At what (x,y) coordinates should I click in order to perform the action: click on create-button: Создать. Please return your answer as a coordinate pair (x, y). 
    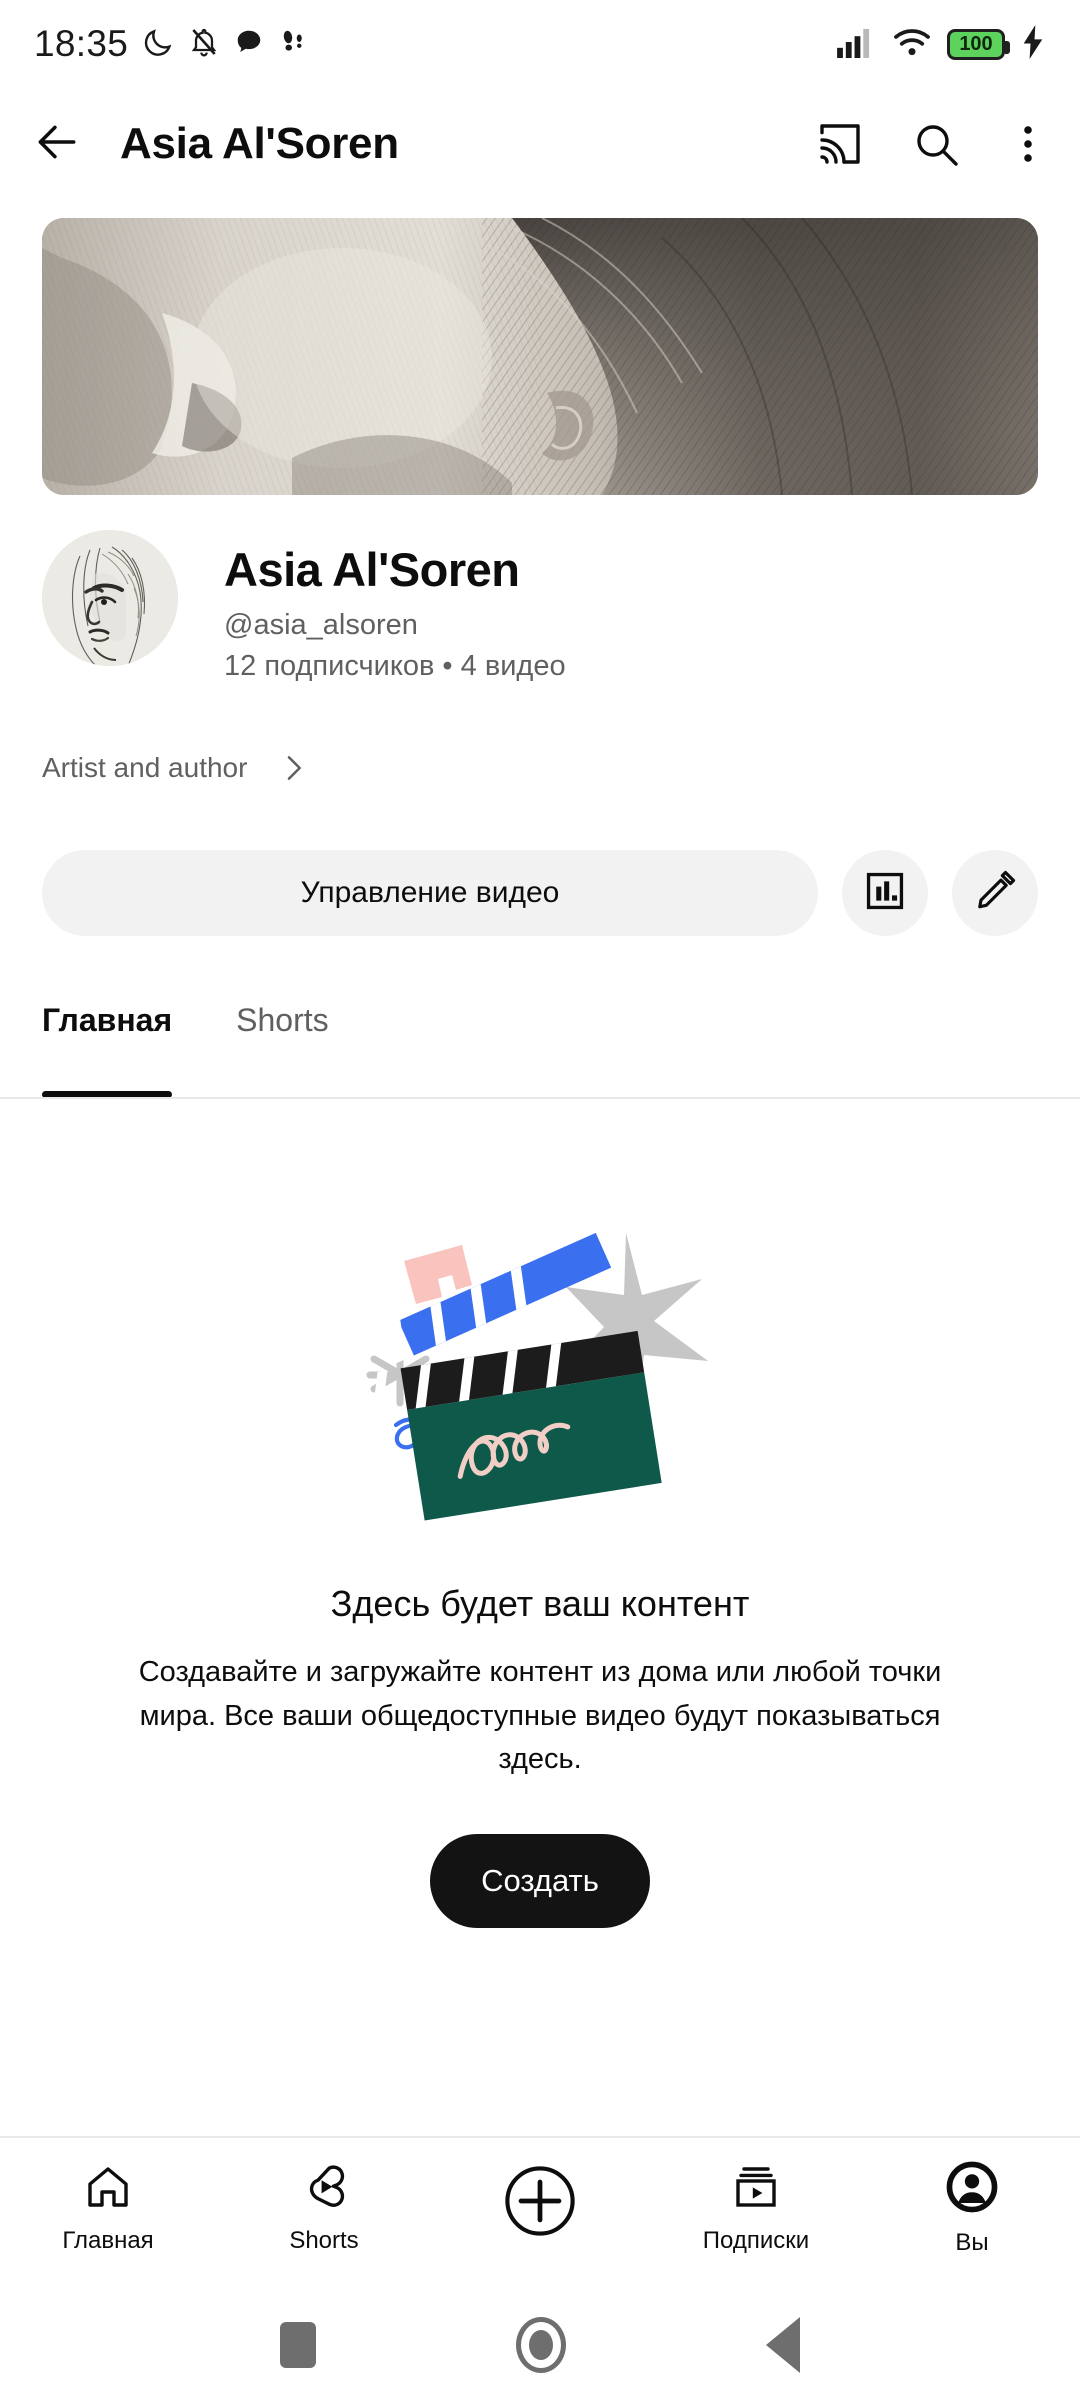
    Looking at the image, I should click on (540, 1880).